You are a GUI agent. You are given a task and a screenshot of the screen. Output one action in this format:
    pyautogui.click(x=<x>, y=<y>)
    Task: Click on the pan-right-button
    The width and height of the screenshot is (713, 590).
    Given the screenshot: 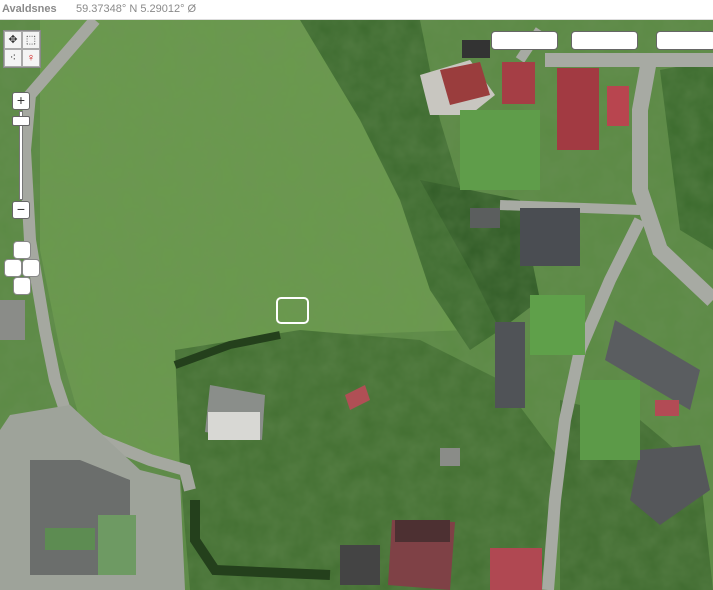 What is the action you would take?
    pyautogui.click(x=31, y=268)
    